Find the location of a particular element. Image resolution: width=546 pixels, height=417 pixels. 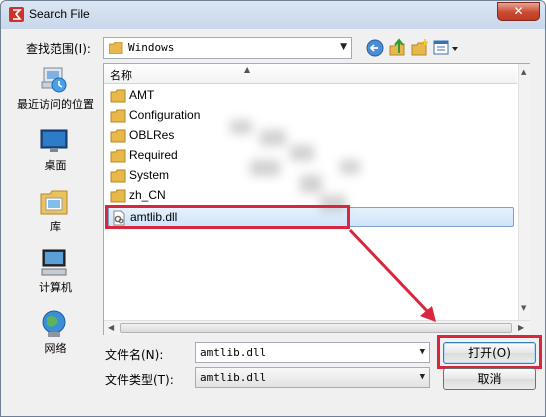

list-item-name: AMT is located at coordinates (142, 95).